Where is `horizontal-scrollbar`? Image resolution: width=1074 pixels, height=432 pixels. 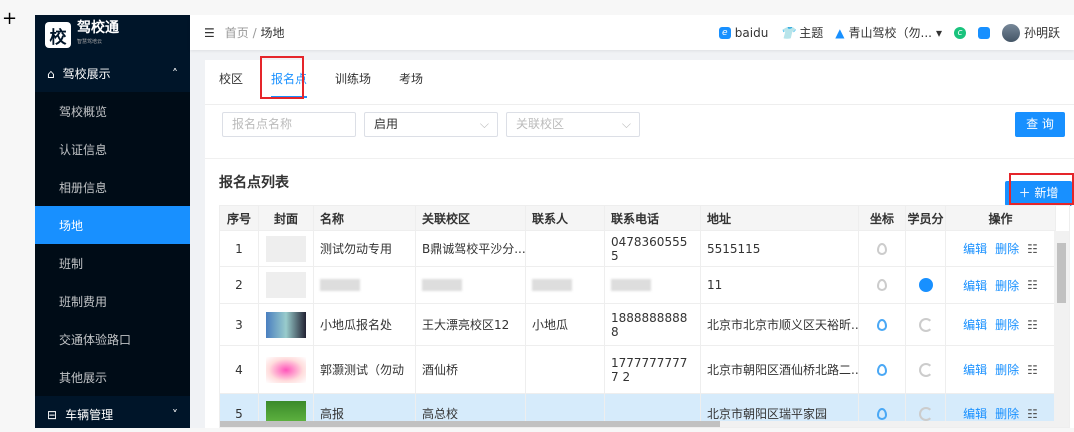 horizontal-scrollbar is located at coordinates (638, 424).